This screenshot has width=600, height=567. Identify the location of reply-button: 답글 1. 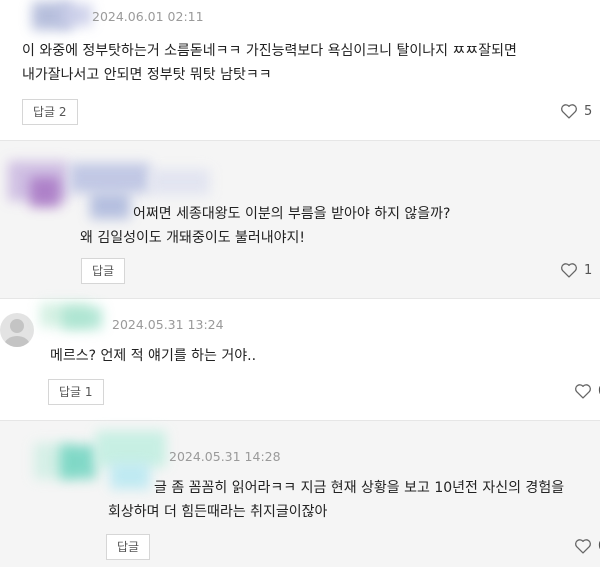
(76, 392).